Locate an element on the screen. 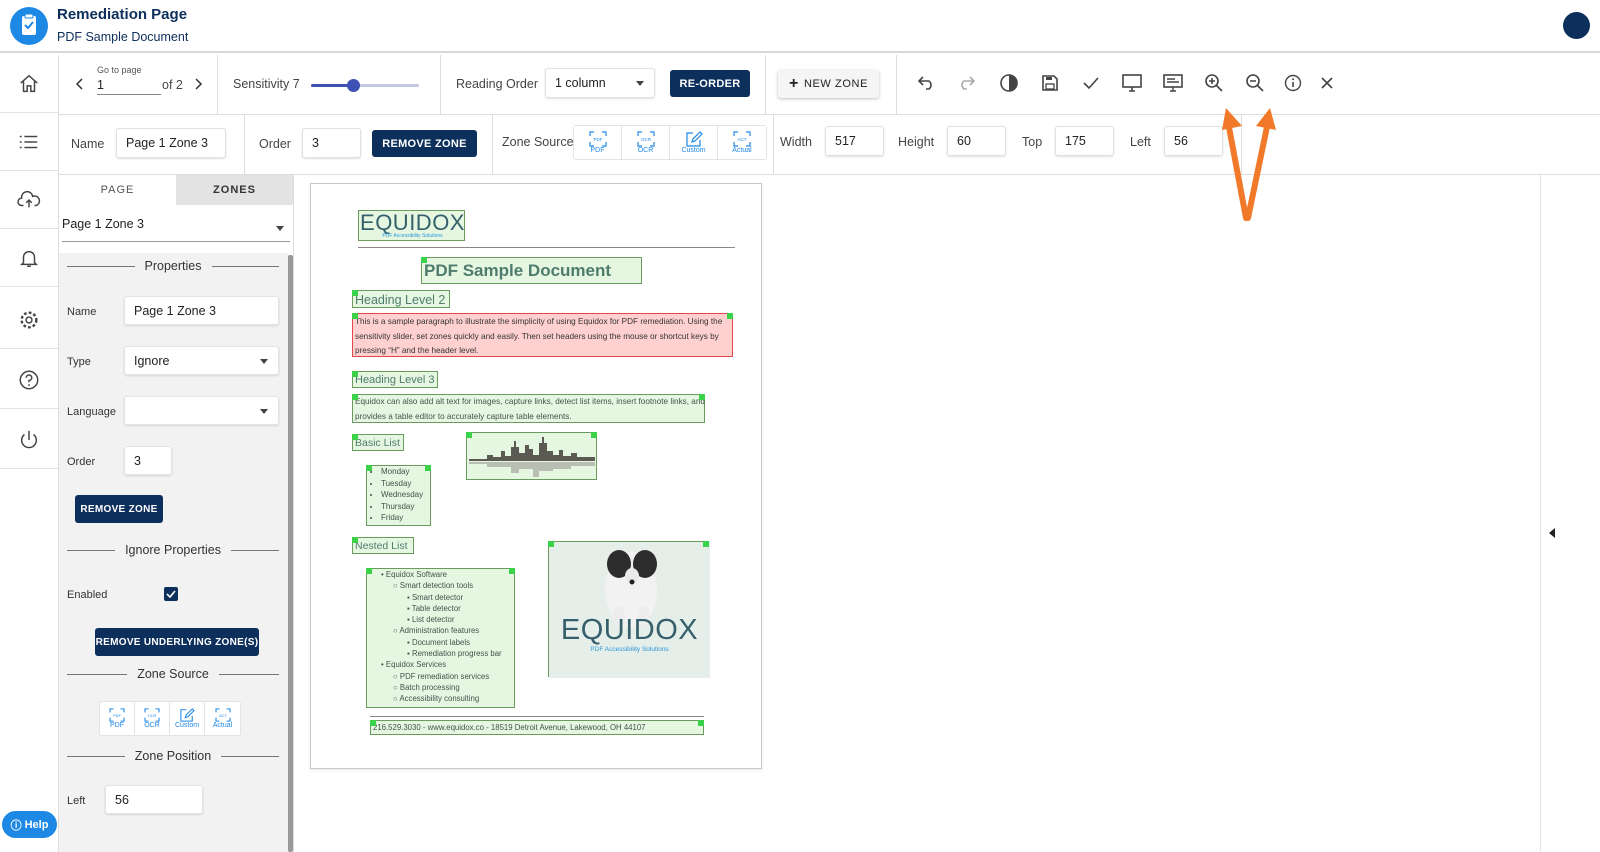 The image size is (1600, 852). panel-source-ocr-button: OCR OCR is located at coordinates (152, 718).